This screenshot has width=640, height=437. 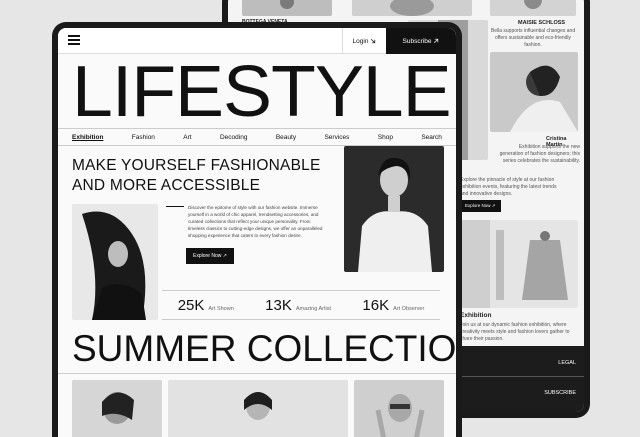 I want to click on stat-amazing-artist: 13K Amazing Artist, so click(x=298, y=305).